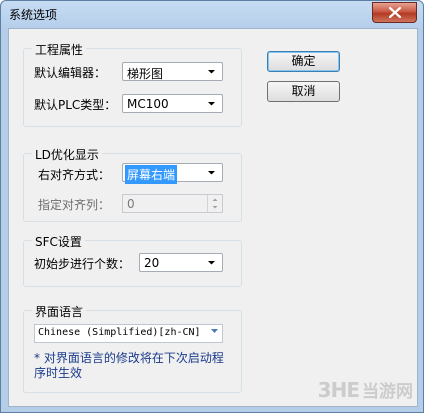 The height and width of the screenshot is (413, 424). I want to click on default-plc-value: MC100, so click(148, 104).